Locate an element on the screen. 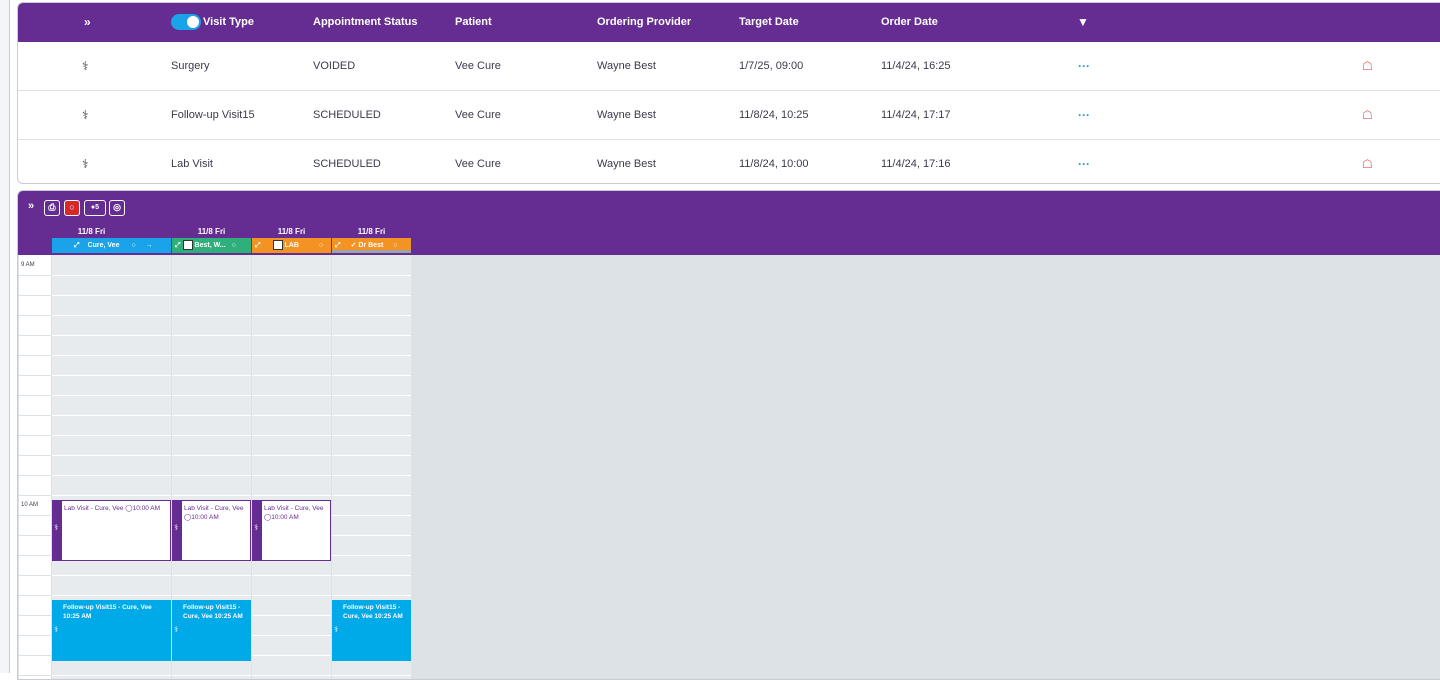  column-header-best-w: ⤢ Best, W... ○ is located at coordinates (211, 245).